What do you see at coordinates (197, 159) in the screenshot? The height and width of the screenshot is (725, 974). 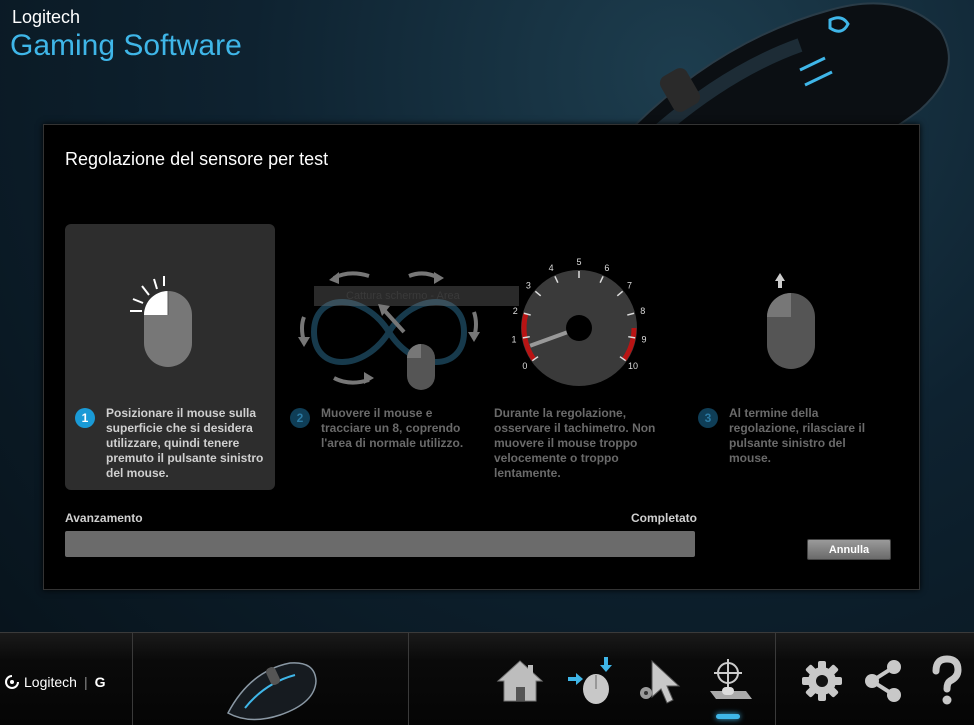 I see `dialog-title: Regolazione del sensore per test` at bounding box center [197, 159].